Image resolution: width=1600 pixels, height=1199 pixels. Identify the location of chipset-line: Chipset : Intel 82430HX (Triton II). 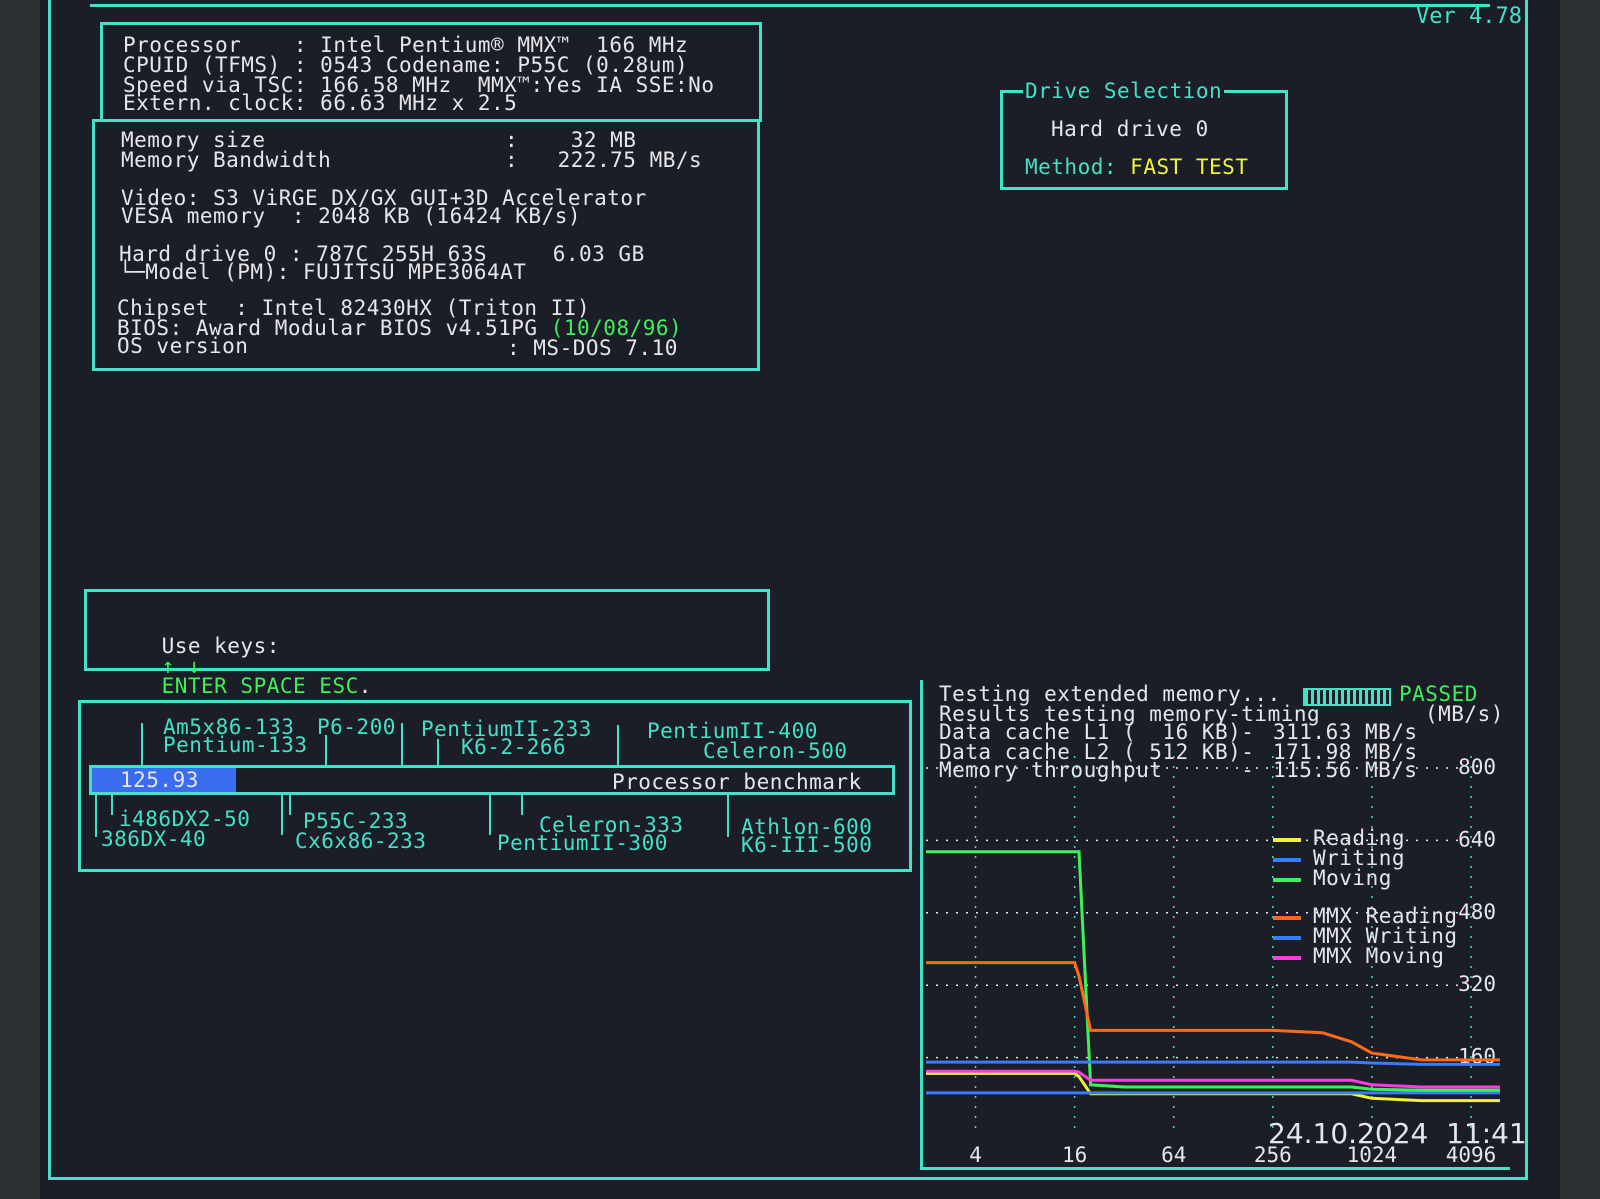
(354, 308).